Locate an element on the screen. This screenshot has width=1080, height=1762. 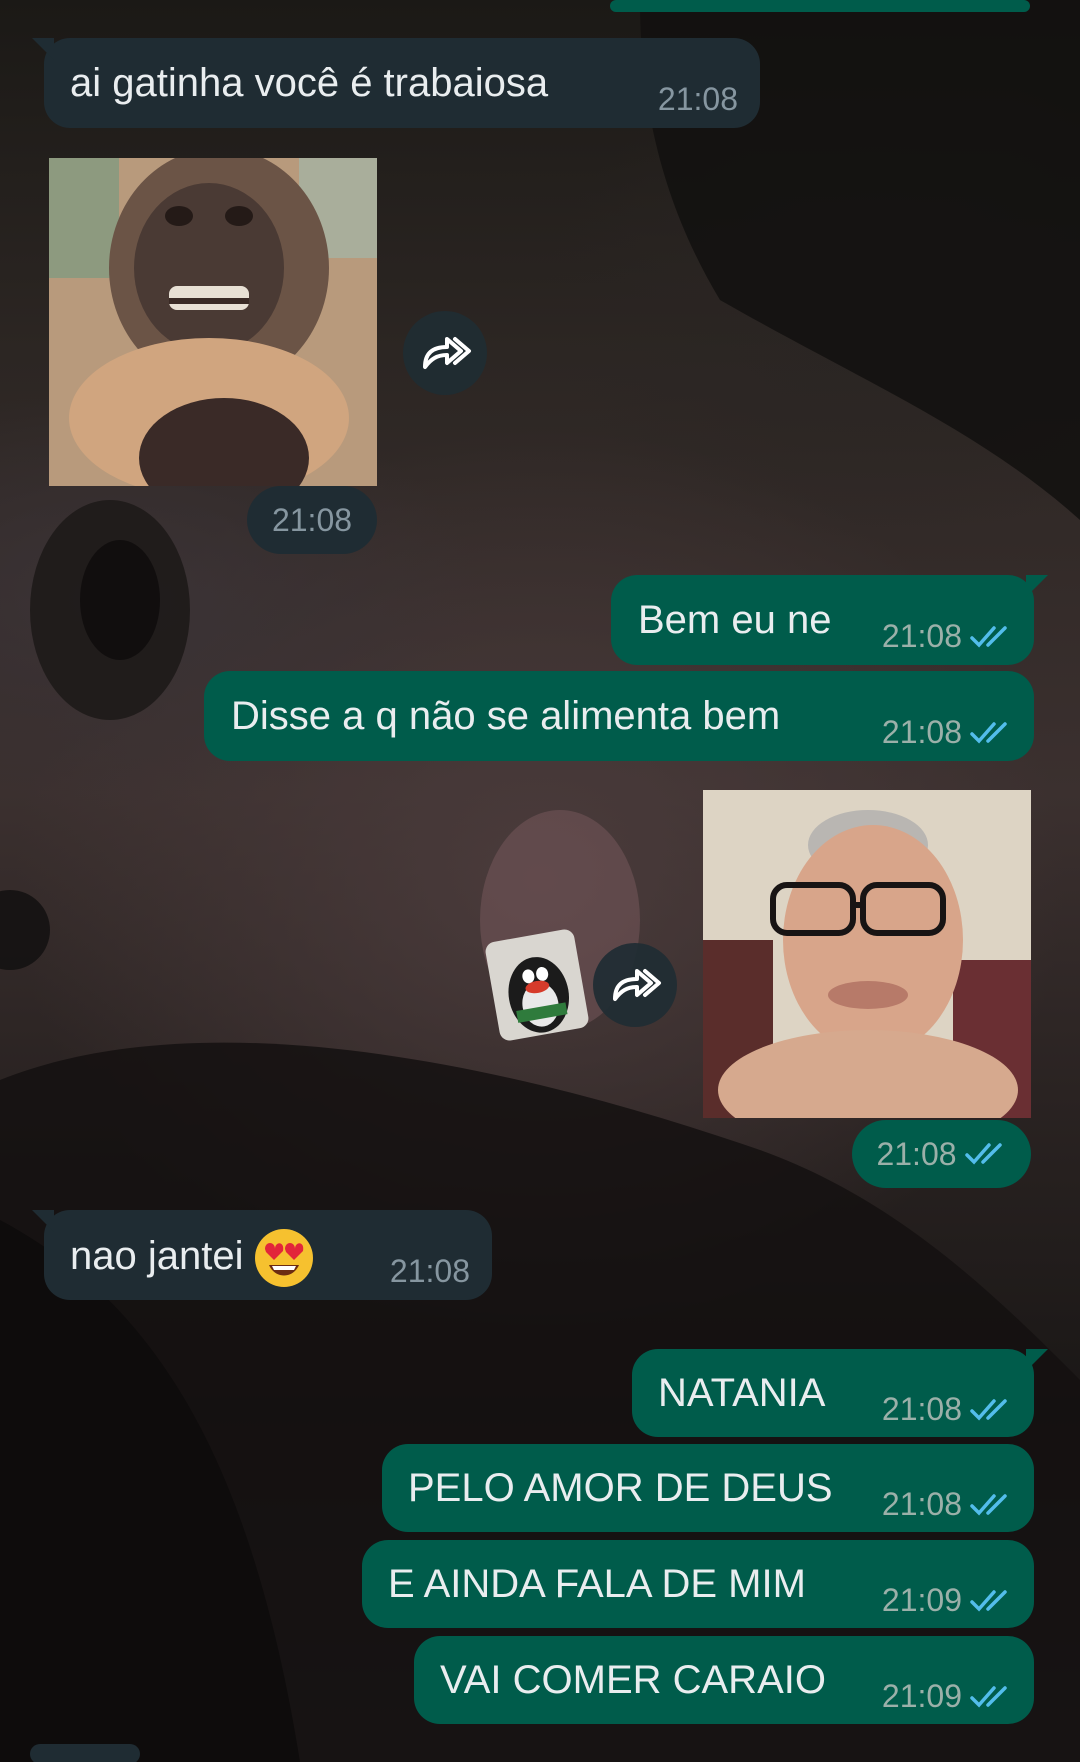
message-text: NATANIA is located at coordinates (742, 1393).